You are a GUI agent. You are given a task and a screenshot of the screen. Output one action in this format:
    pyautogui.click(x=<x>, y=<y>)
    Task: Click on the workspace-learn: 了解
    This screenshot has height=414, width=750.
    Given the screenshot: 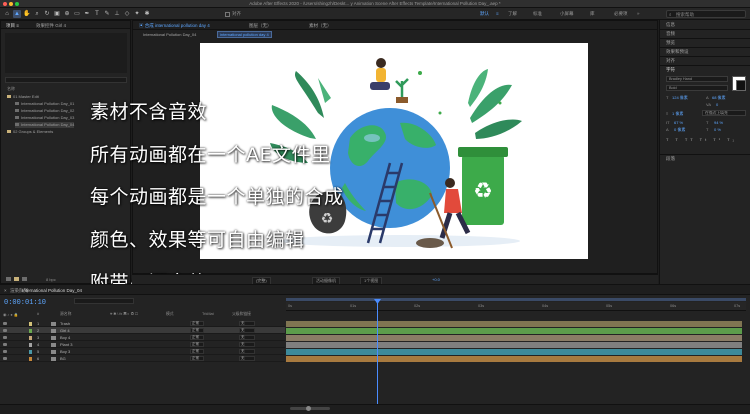 What is the action you would take?
    pyautogui.click(x=512, y=14)
    